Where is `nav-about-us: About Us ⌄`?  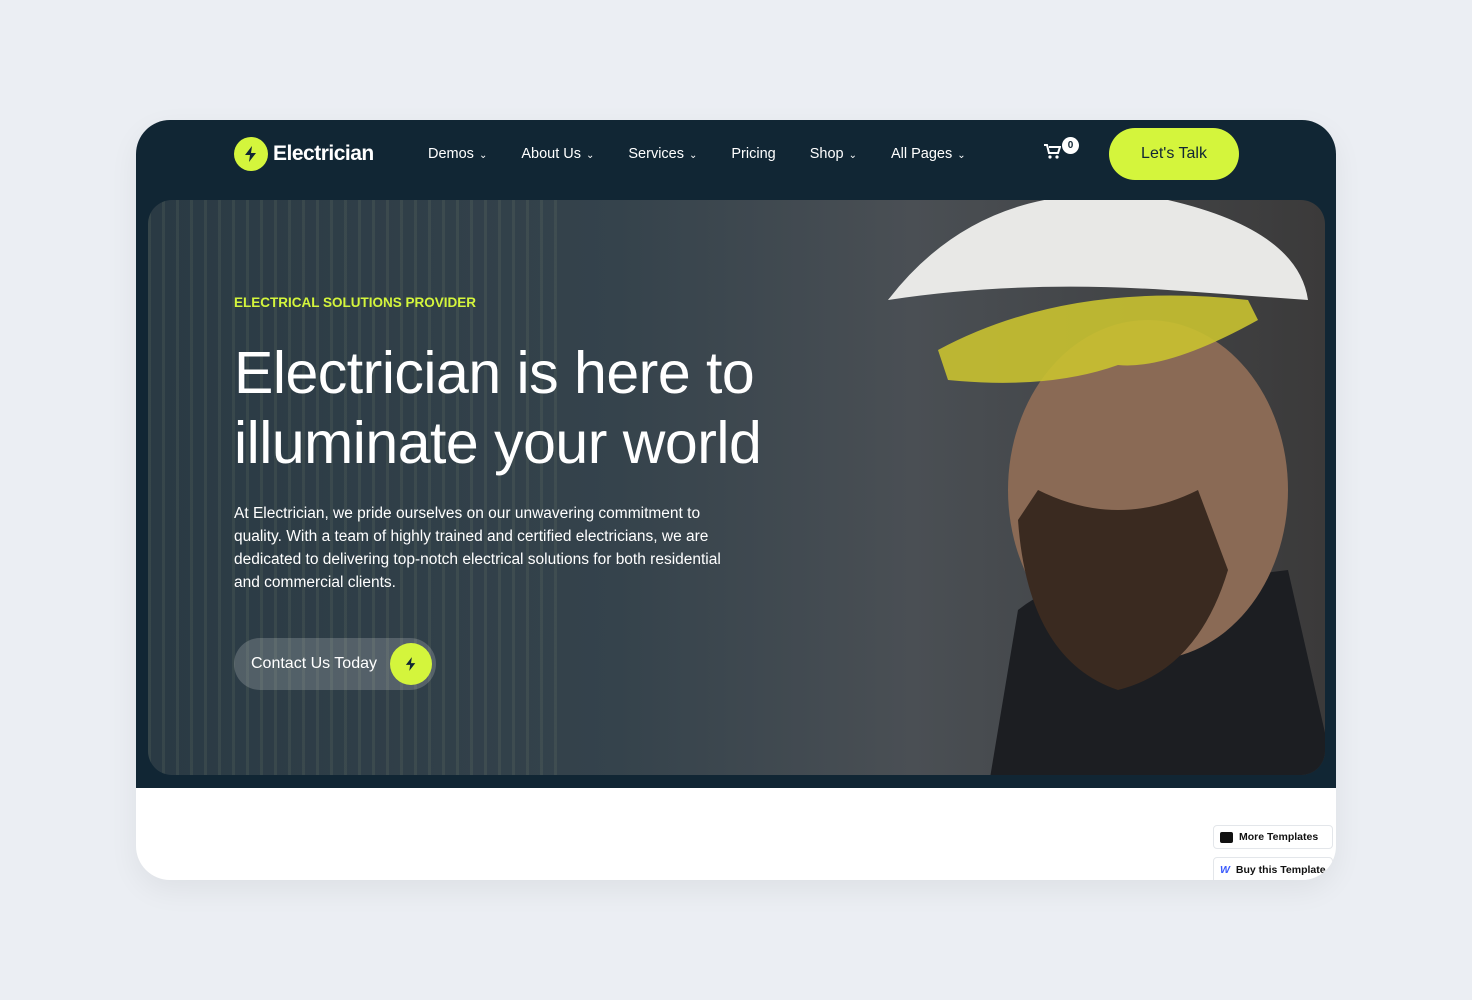
nav-about-us: About Us ⌄ is located at coordinates (557, 154).